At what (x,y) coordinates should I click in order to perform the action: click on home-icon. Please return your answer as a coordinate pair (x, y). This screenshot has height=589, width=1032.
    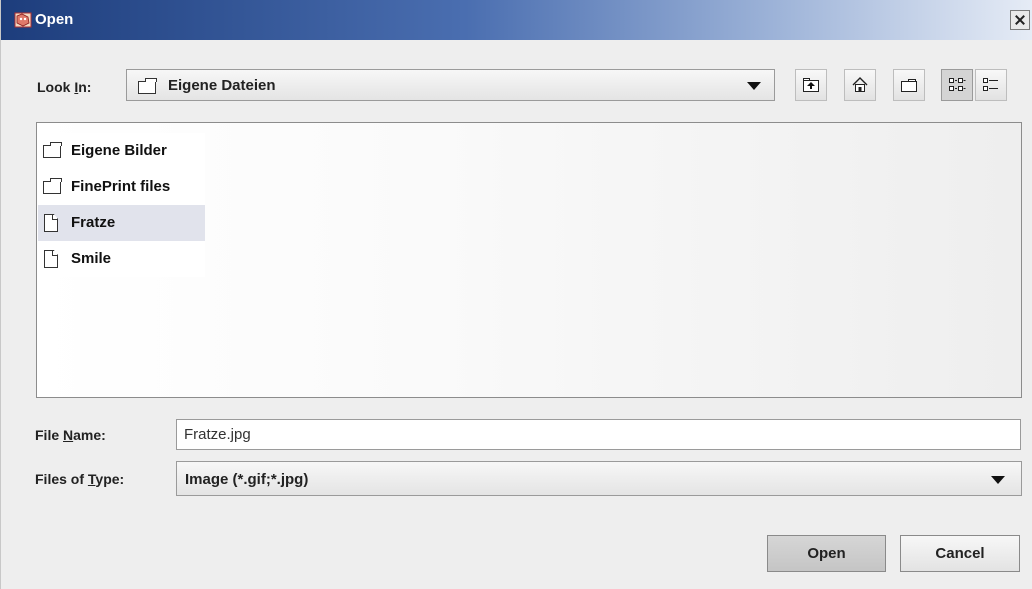
    Looking at the image, I should click on (860, 84).